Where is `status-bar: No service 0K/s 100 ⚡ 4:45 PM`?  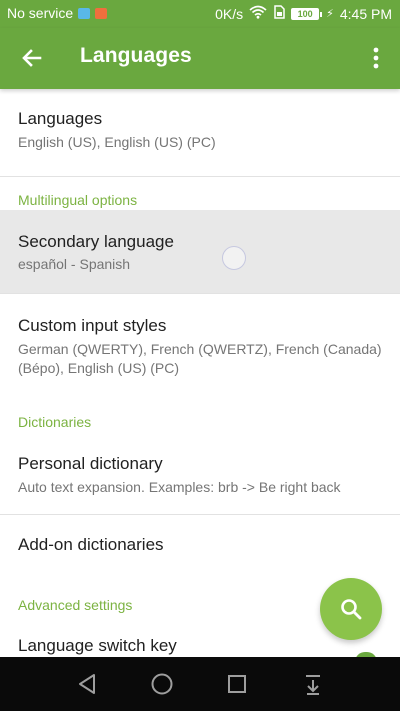 status-bar: No service 0K/s 100 ⚡ 4:45 PM is located at coordinates (200, 14).